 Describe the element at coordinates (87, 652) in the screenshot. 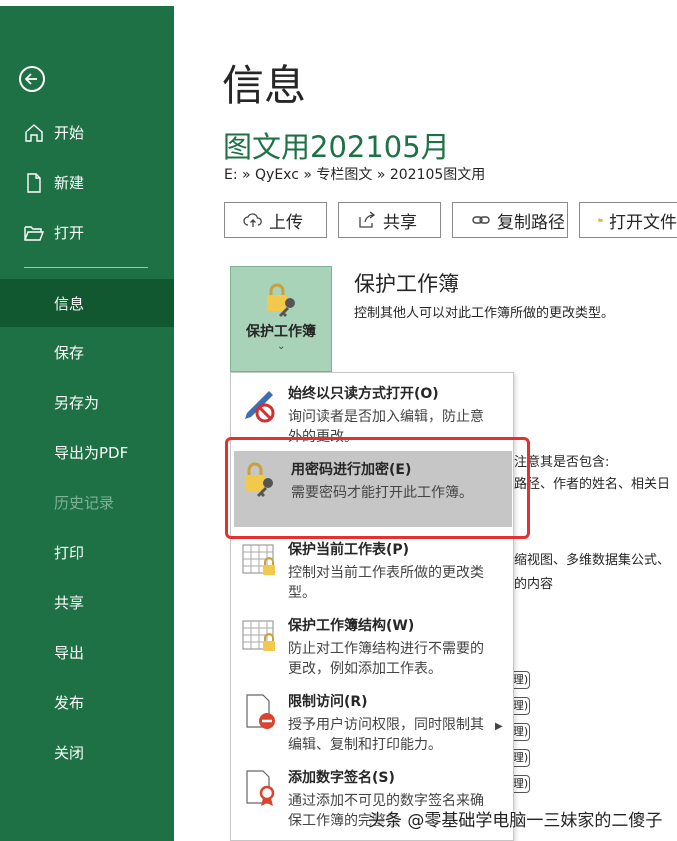

I see `nav-export: 导出` at that location.